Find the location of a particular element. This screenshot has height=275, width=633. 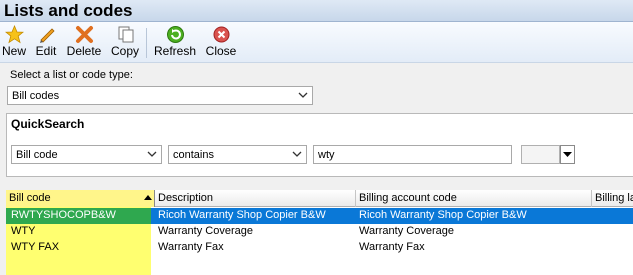

edit-button: Edit is located at coordinates (46, 43).